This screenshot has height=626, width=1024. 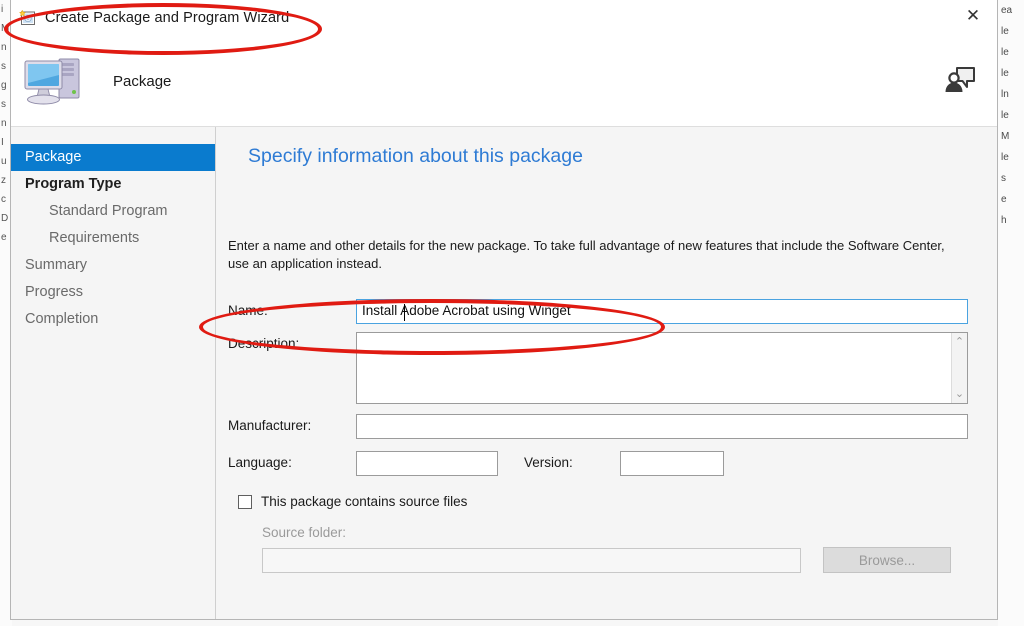 What do you see at coordinates (1003, 178) in the screenshot?
I see `background-text-fragment: s` at bounding box center [1003, 178].